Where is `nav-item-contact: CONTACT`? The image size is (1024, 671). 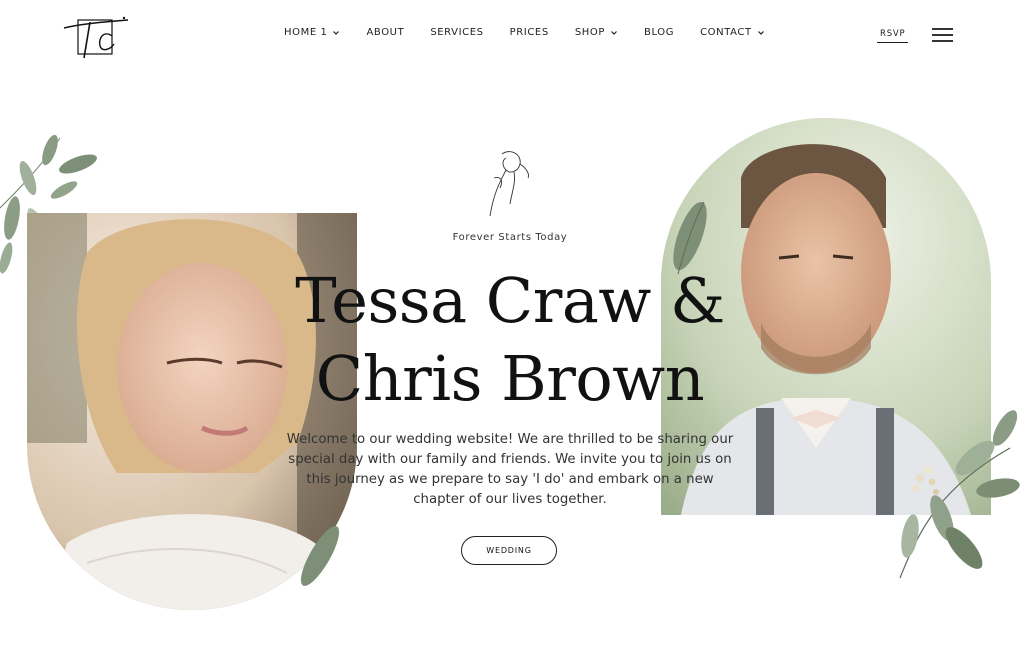 nav-item-contact: CONTACT is located at coordinates (732, 32).